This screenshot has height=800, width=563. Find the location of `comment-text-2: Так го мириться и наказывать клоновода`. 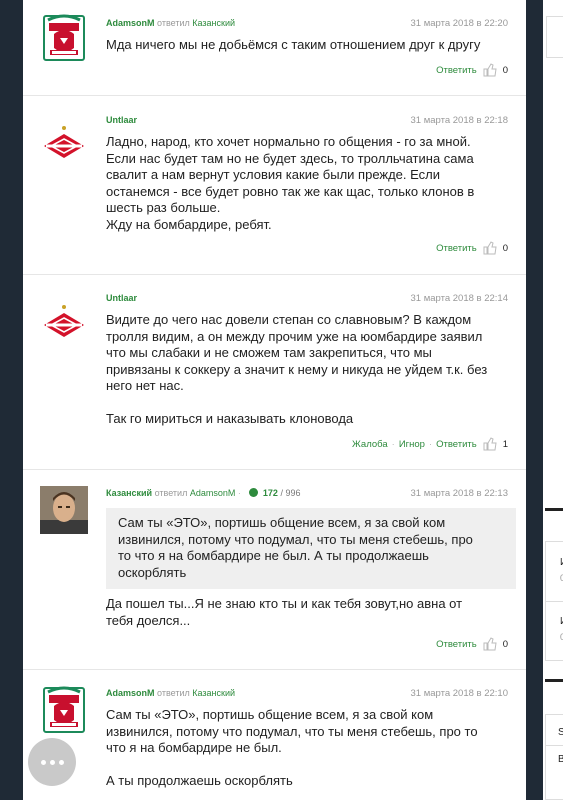

comment-text-2: Так го мириться и наказывать клоновода is located at coordinates (230, 418).